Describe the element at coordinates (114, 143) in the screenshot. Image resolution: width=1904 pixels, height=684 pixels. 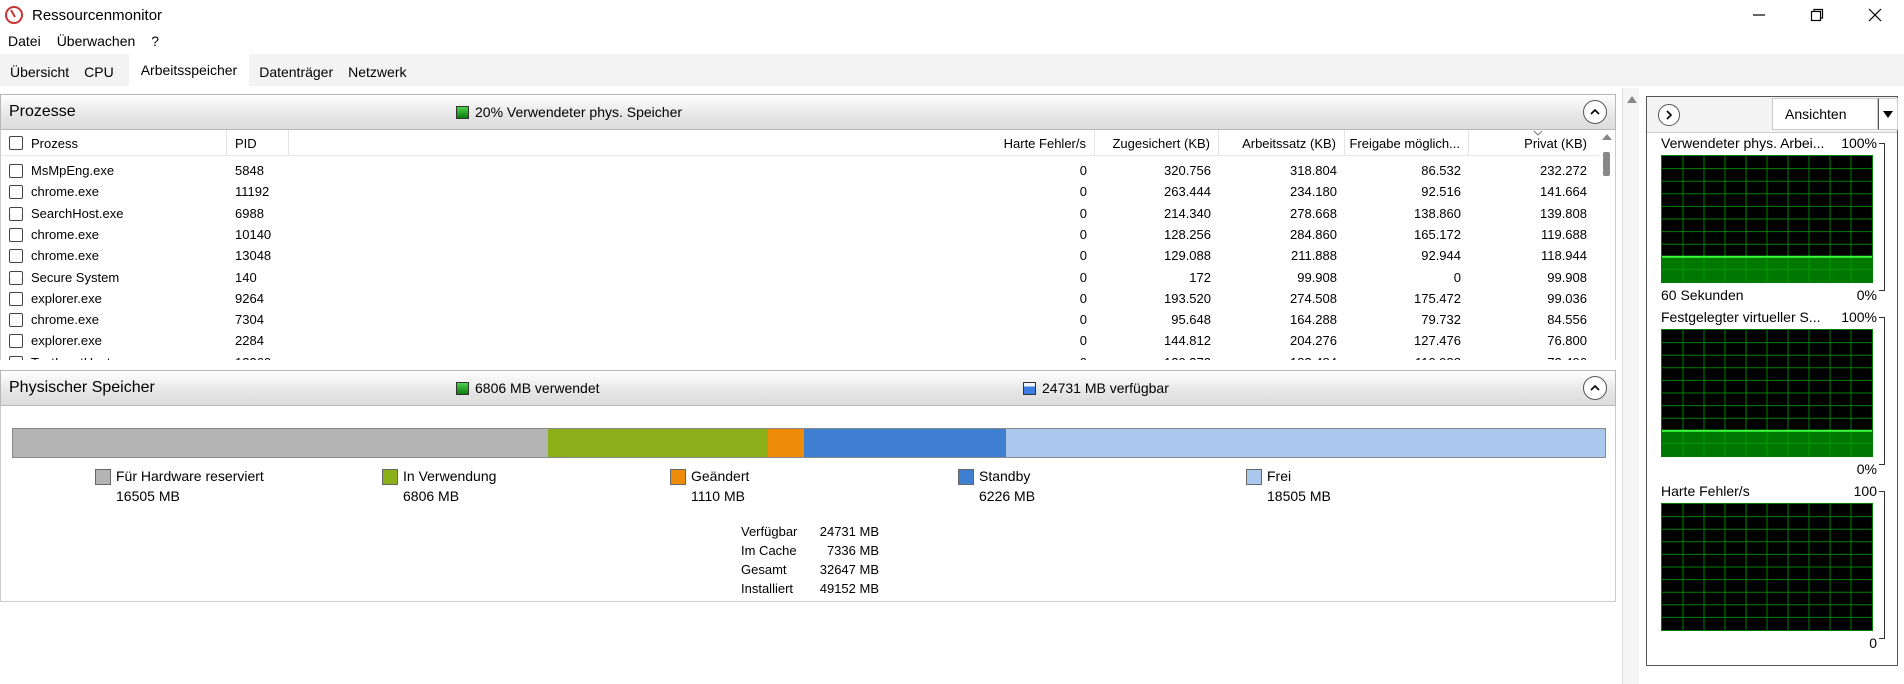
I see `column-header-process: Prozess` at that location.